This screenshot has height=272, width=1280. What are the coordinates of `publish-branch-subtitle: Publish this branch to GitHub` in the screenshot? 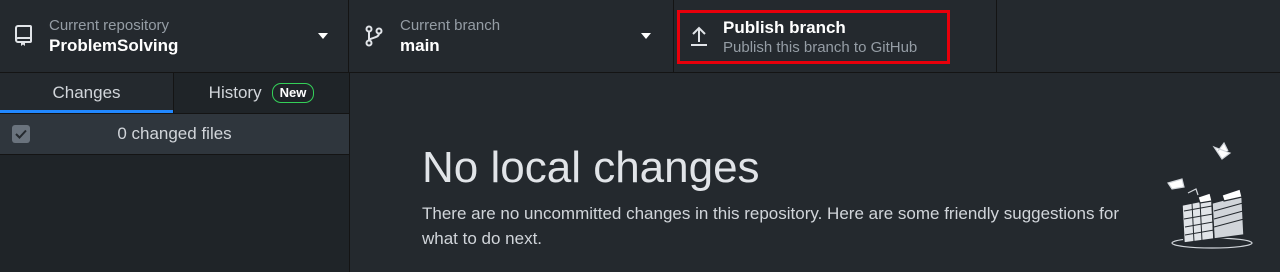 It's located at (820, 47).